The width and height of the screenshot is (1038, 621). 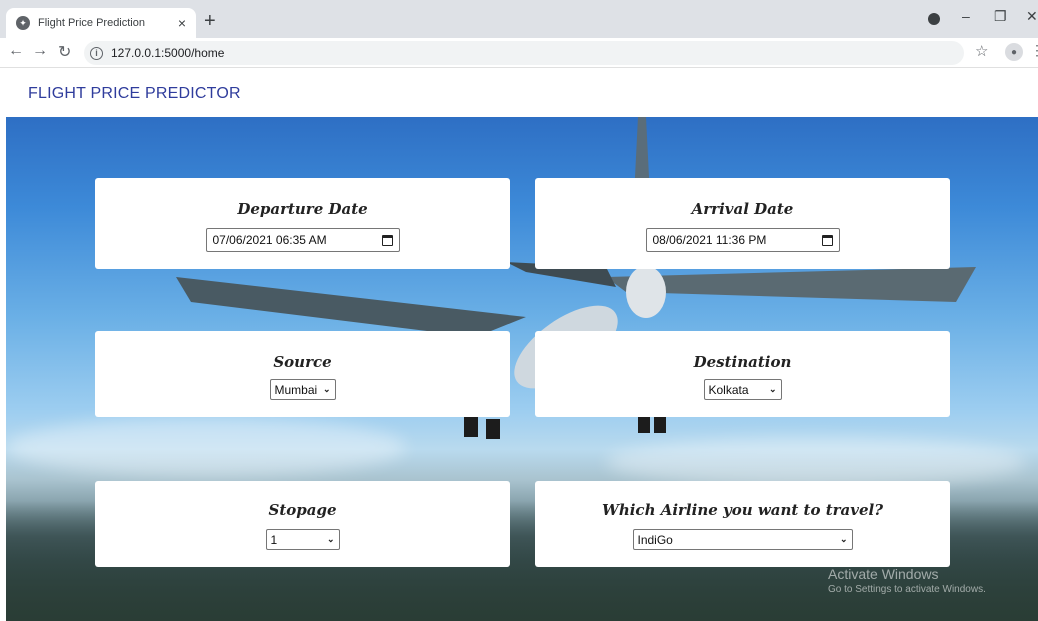 I want to click on minimize-icon: –, so click(x=966, y=16).